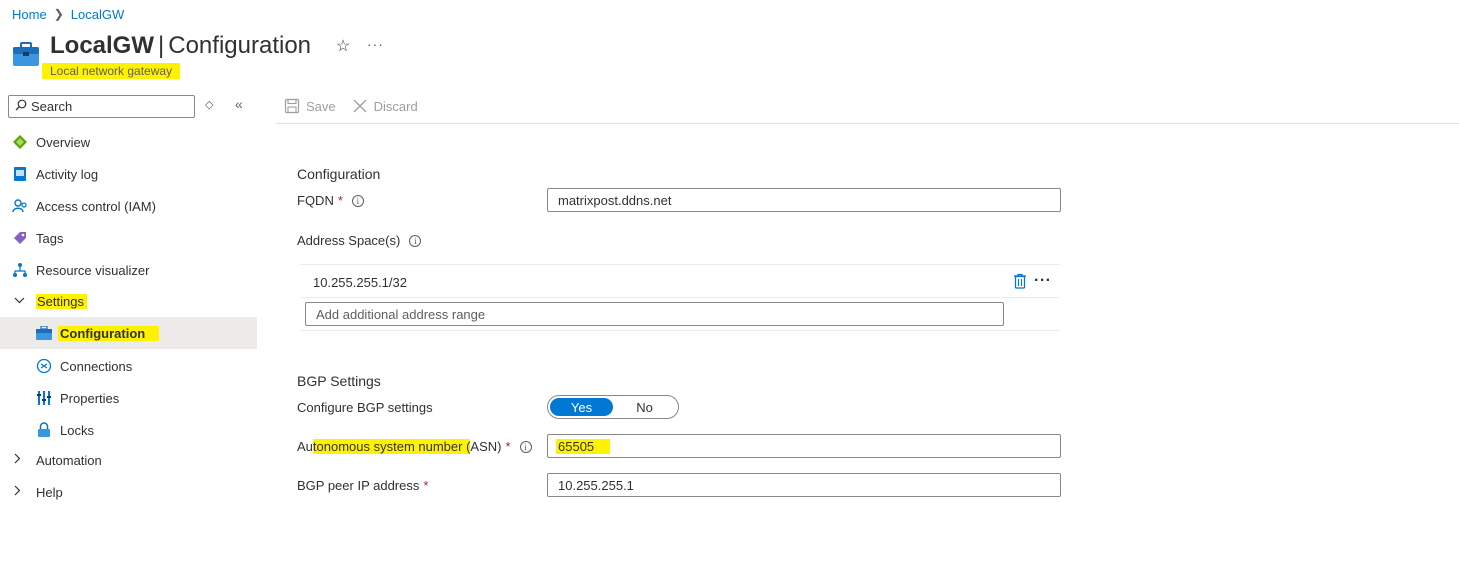 Image resolution: width=1459 pixels, height=586 pixels. Describe the element at coordinates (583, 446) in the screenshot. I see `asn-value: 65505` at that location.